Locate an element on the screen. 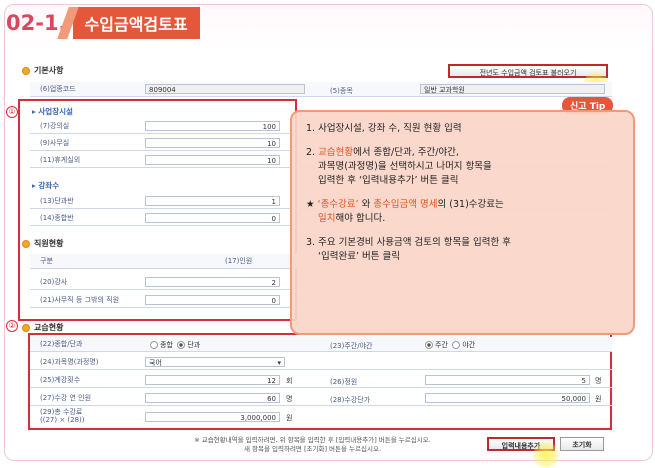  reset-button: 초기화 is located at coordinates (582, 444).